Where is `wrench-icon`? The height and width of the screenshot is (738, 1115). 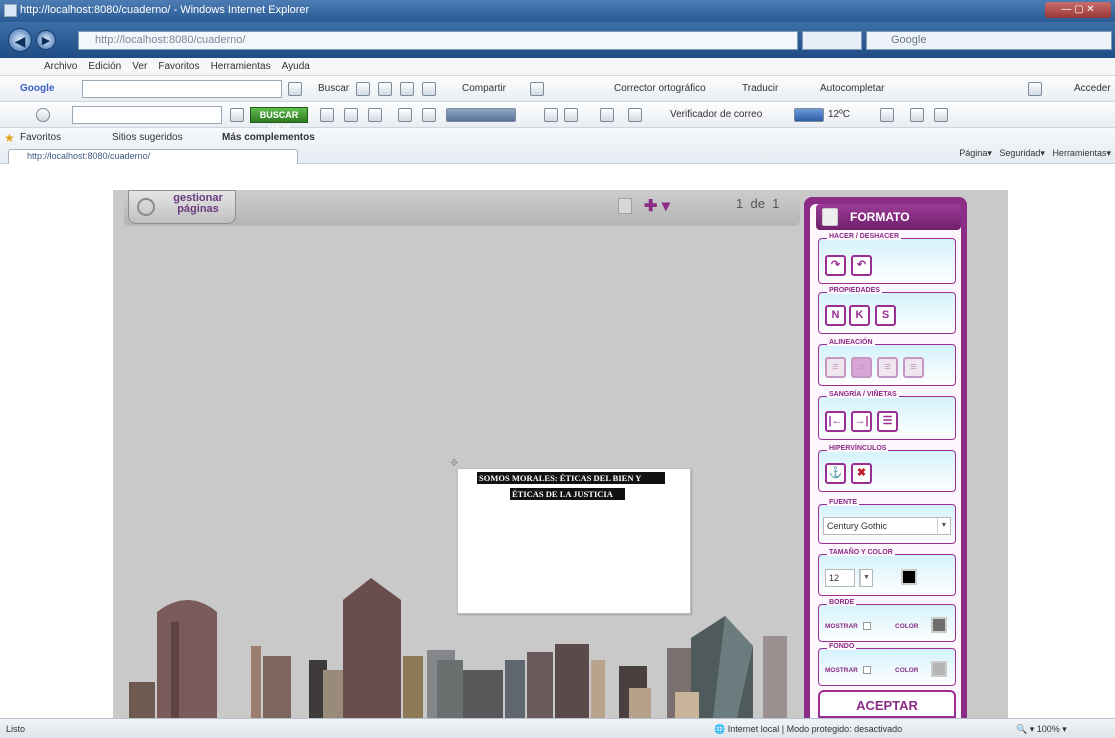 wrench-icon is located at coordinates (1035, 89).